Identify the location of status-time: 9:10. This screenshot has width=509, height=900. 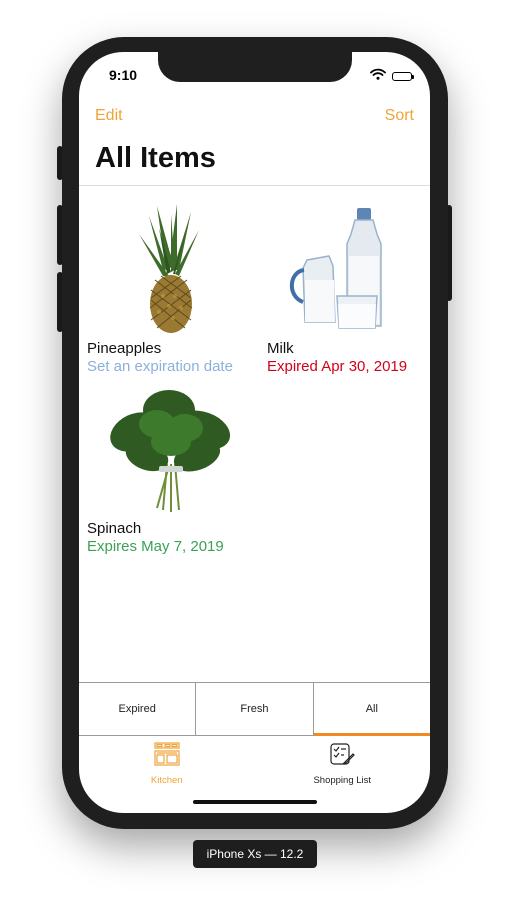
(123, 75).